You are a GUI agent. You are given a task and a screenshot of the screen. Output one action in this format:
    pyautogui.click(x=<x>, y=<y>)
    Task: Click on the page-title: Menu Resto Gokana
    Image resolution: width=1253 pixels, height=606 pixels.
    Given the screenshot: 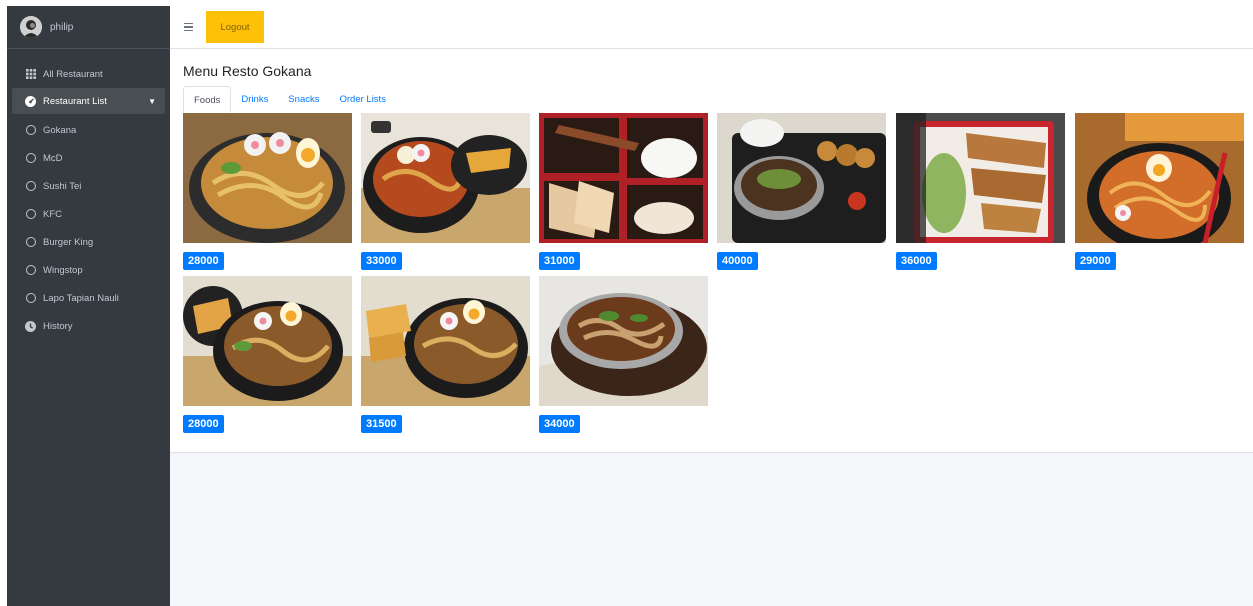 What is the action you would take?
    pyautogui.click(x=247, y=71)
    